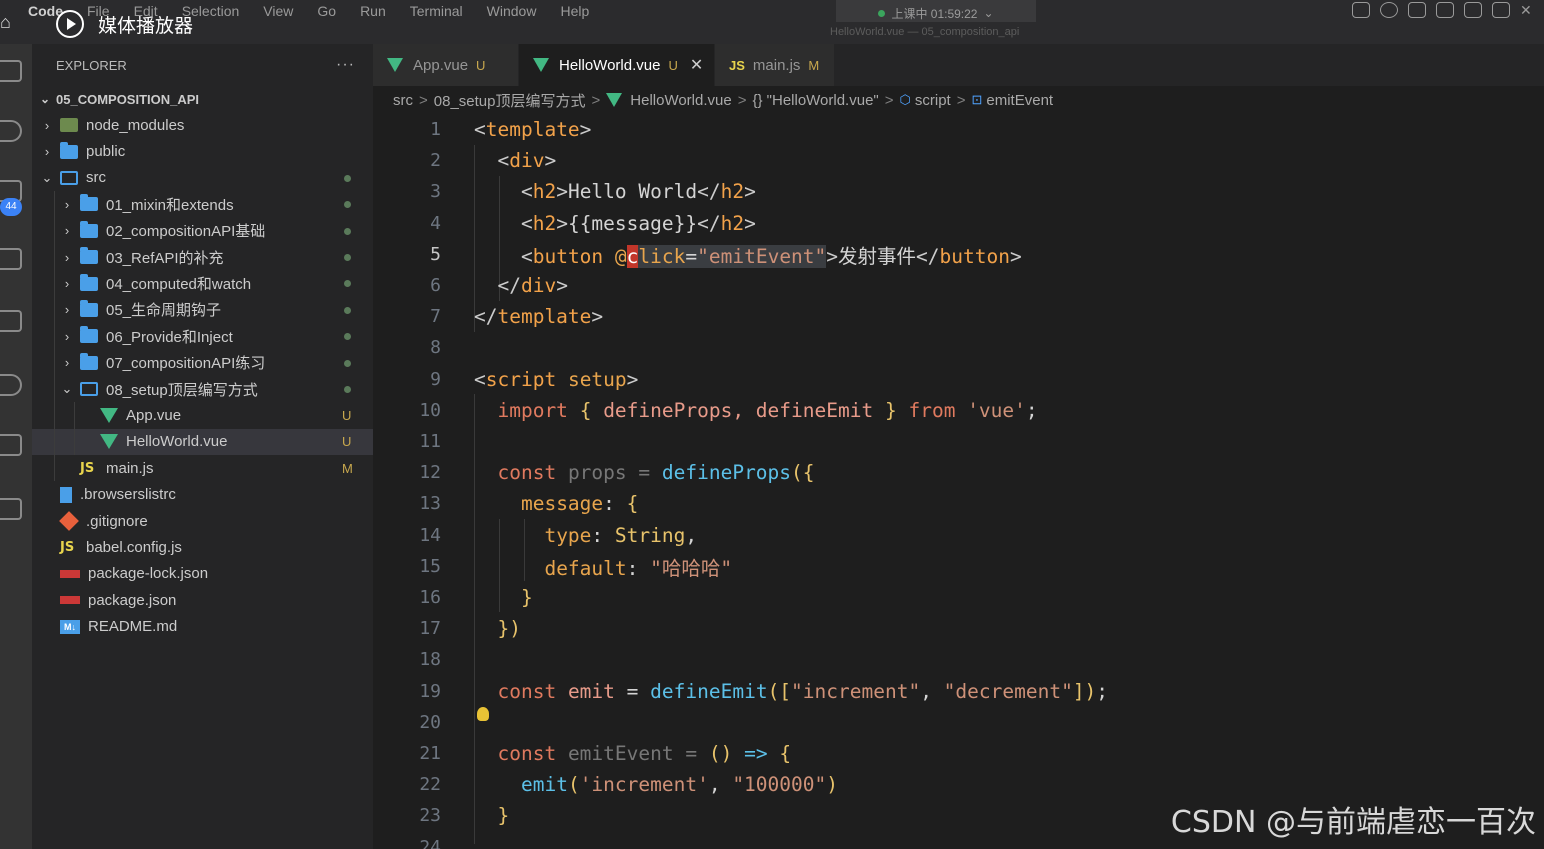  Describe the element at coordinates (202, 151) in the screenshot. I see `file-tree-item: › public` at that location.